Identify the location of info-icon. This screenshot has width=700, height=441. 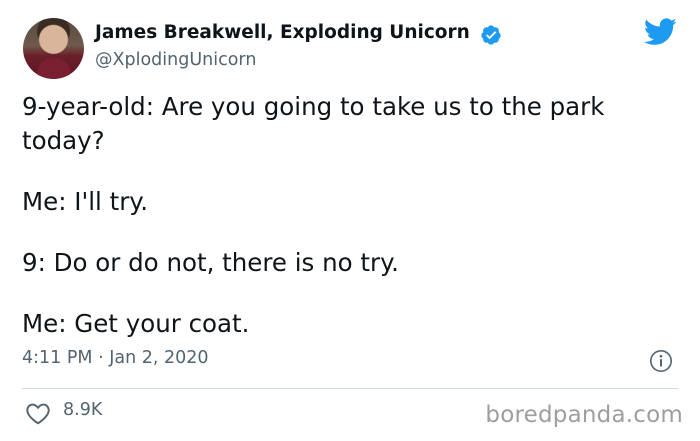
(661, 361).